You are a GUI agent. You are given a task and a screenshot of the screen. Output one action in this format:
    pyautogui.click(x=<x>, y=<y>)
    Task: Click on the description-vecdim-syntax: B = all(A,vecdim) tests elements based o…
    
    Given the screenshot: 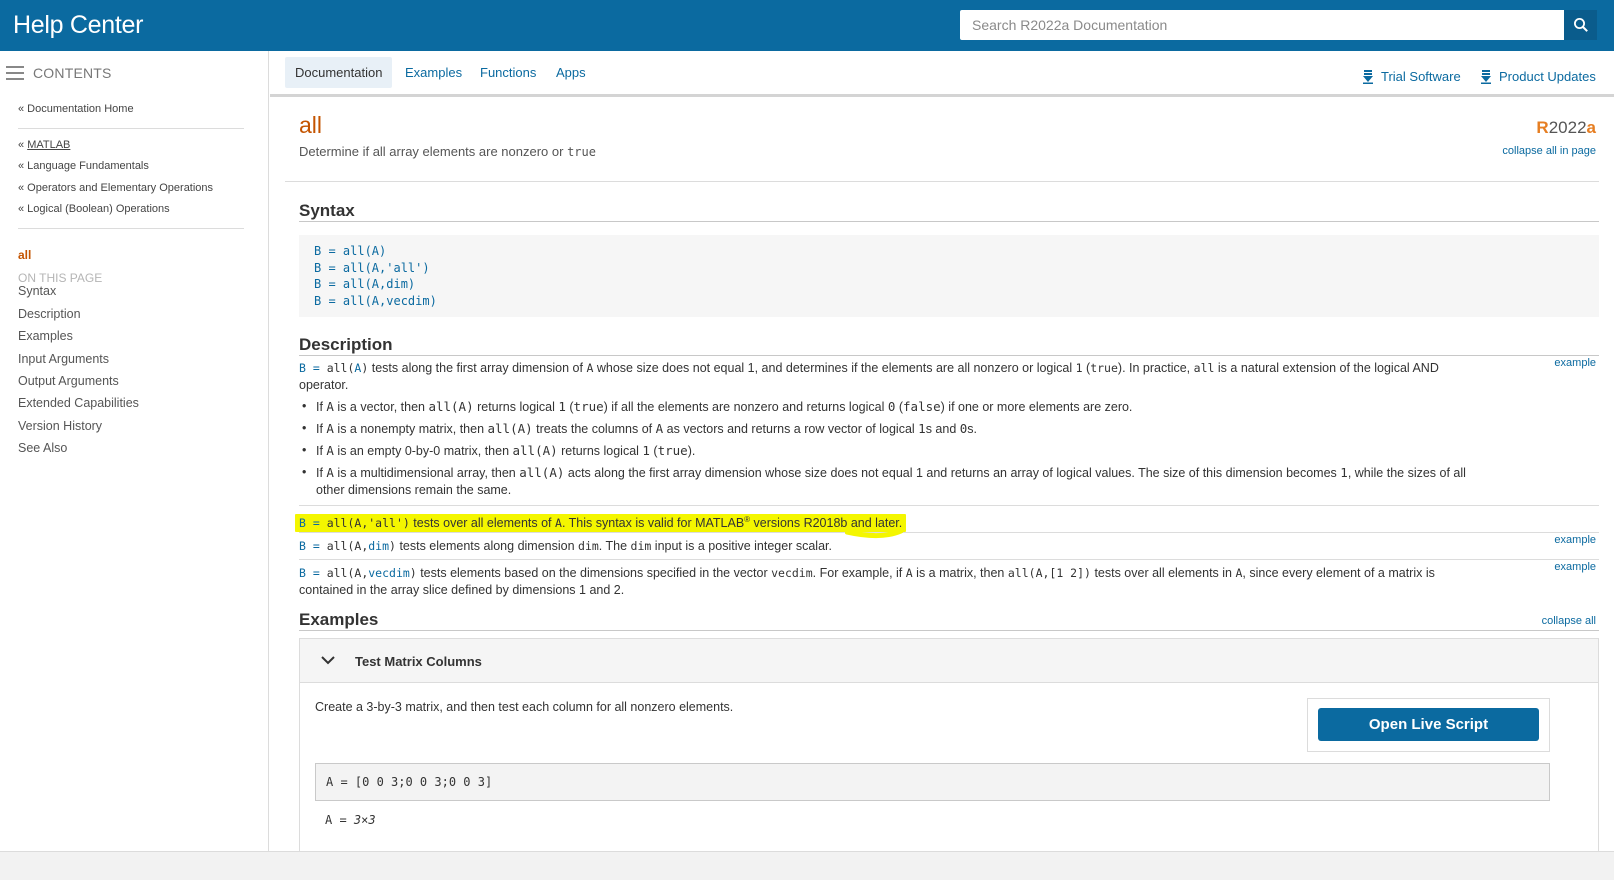 What is the action you would take?
    pyautogui.click(x=867, y=581)
    